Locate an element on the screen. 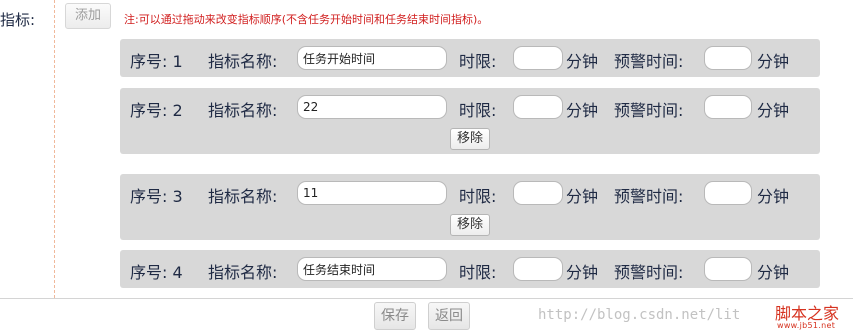  drag-order-note: 注:可以通过拖动来改变指标顺序(不含任务开始时间和任务结束时间指标)。 is located at coordinates (306, 19).